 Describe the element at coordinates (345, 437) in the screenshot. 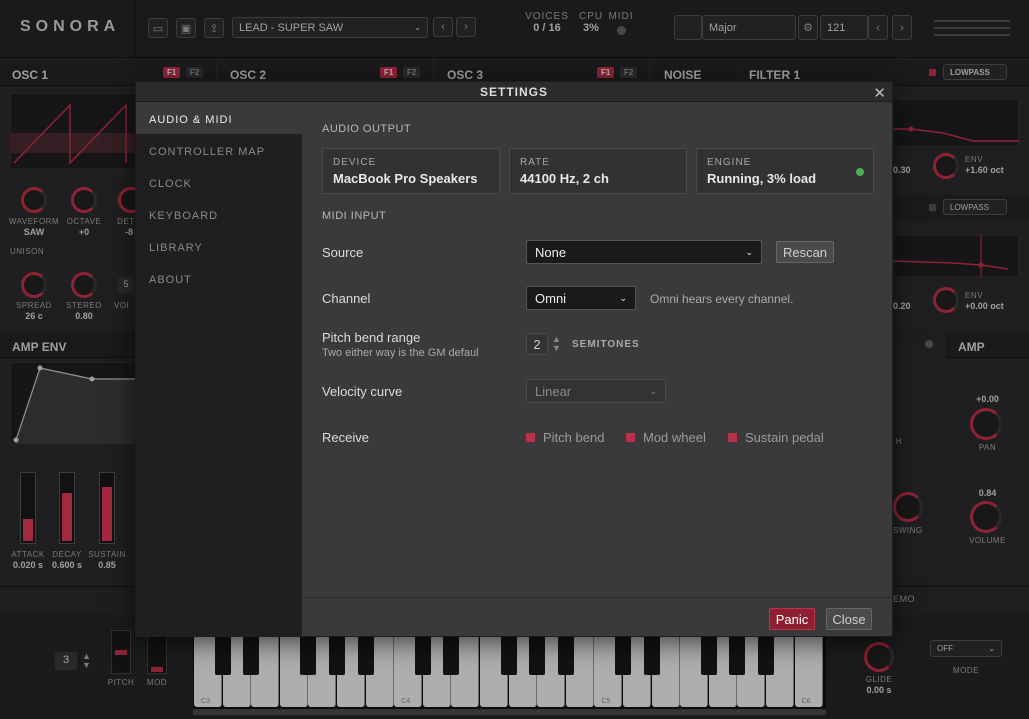

I see `receive-label: Receive` at that location.